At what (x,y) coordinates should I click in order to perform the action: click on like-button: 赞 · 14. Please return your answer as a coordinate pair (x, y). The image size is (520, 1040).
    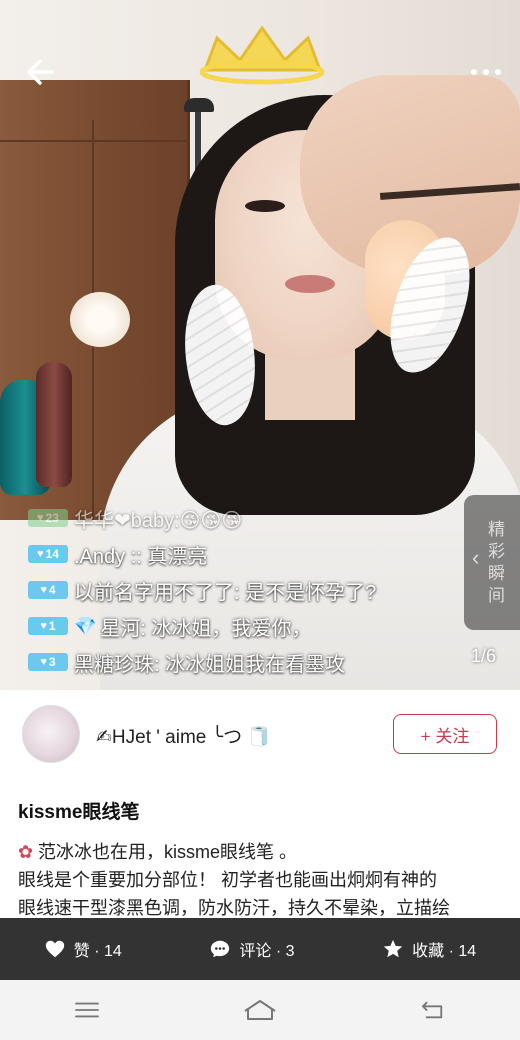
    Looking at the image, I should click on (83, 949).